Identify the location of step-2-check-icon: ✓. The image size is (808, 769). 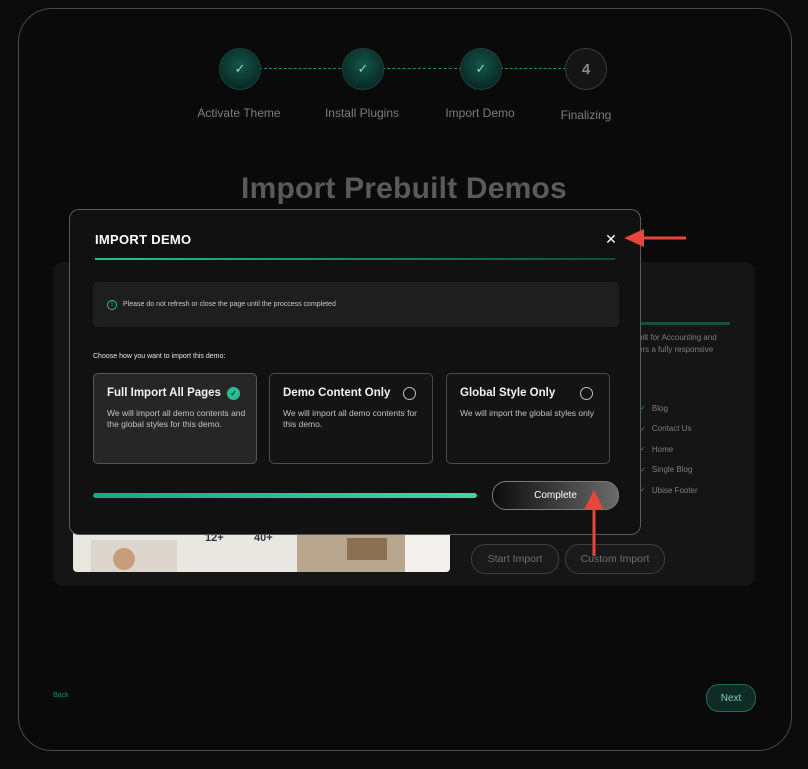
(363, 69).